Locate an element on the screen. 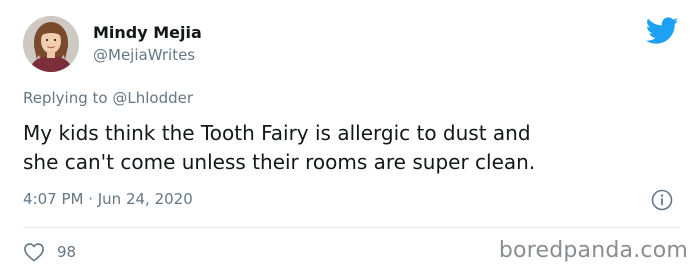 Image resolution: width=700 pixels, height=280 pixels. like-count: 98 is located at coordinates (67, 252).